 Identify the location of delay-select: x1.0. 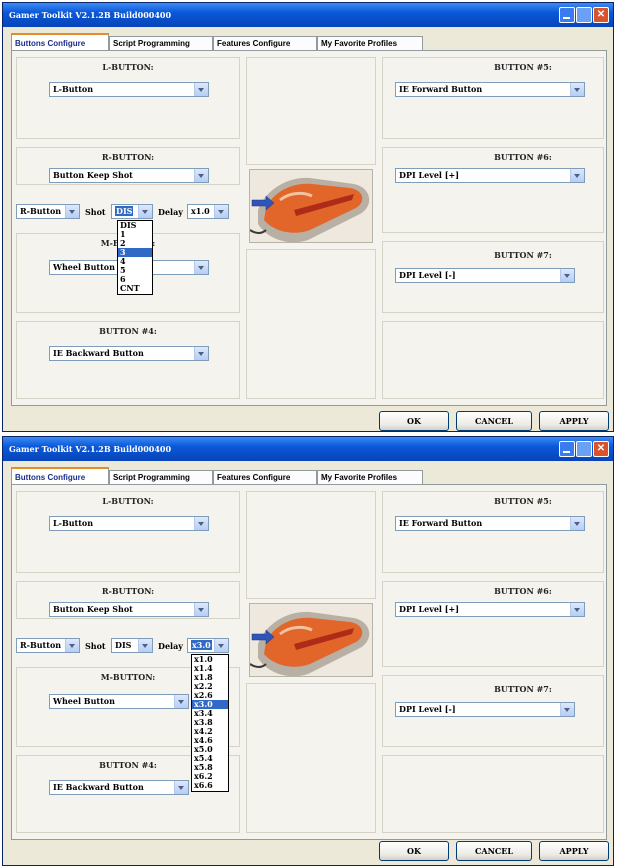
(208, 211).